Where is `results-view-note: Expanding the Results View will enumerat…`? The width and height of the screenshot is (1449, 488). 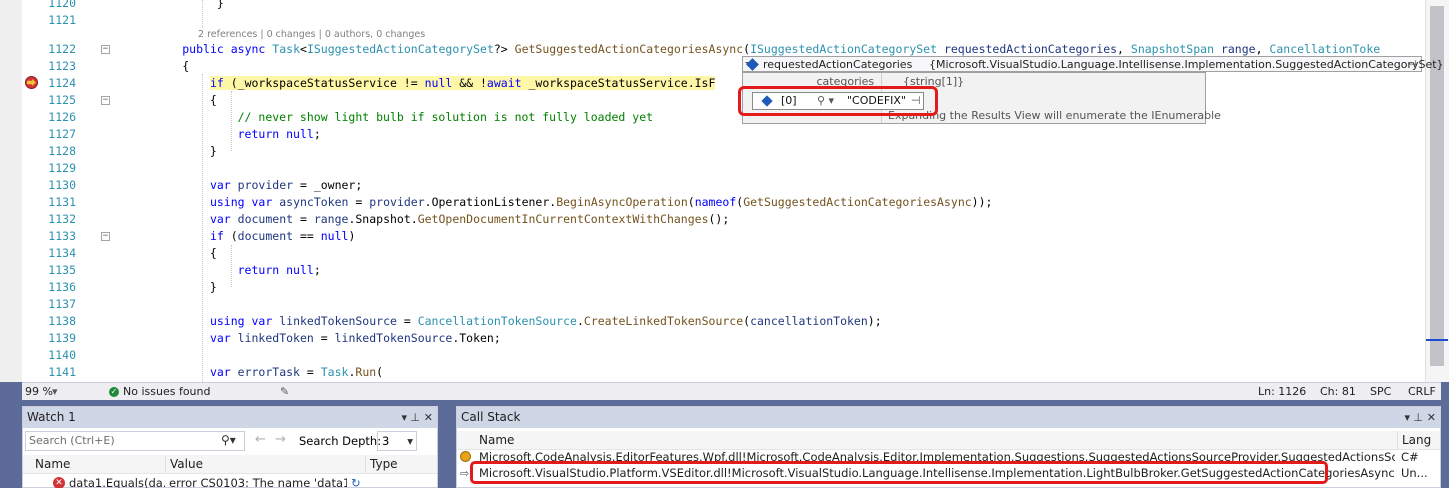
results-view-note: Expanding the Results View will enumerat… is located at coordinates (1054, 115).